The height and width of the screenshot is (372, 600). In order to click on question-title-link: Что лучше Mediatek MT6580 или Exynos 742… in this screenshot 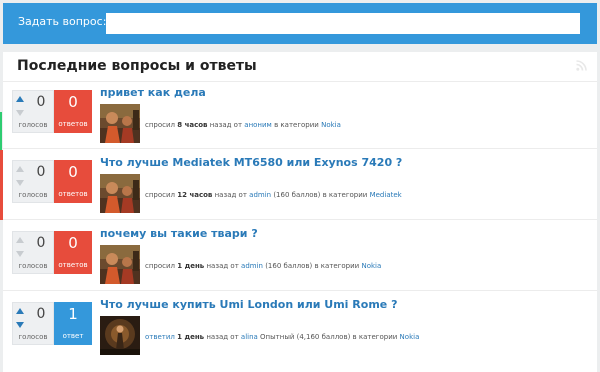, I will do `click(251, 162)`.